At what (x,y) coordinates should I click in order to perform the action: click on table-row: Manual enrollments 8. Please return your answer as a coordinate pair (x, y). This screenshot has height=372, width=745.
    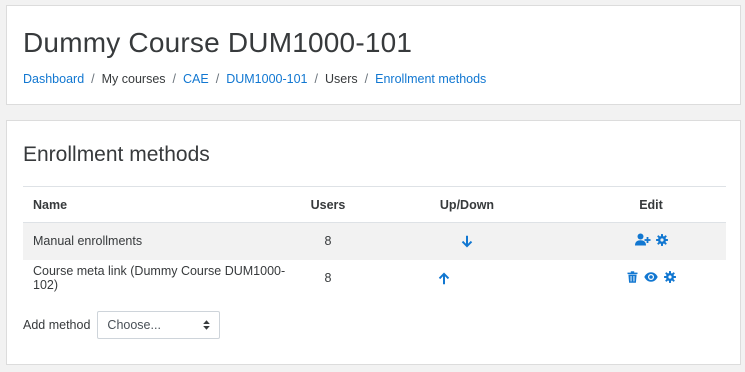
    Looking at the image, I should click on (374, 241).